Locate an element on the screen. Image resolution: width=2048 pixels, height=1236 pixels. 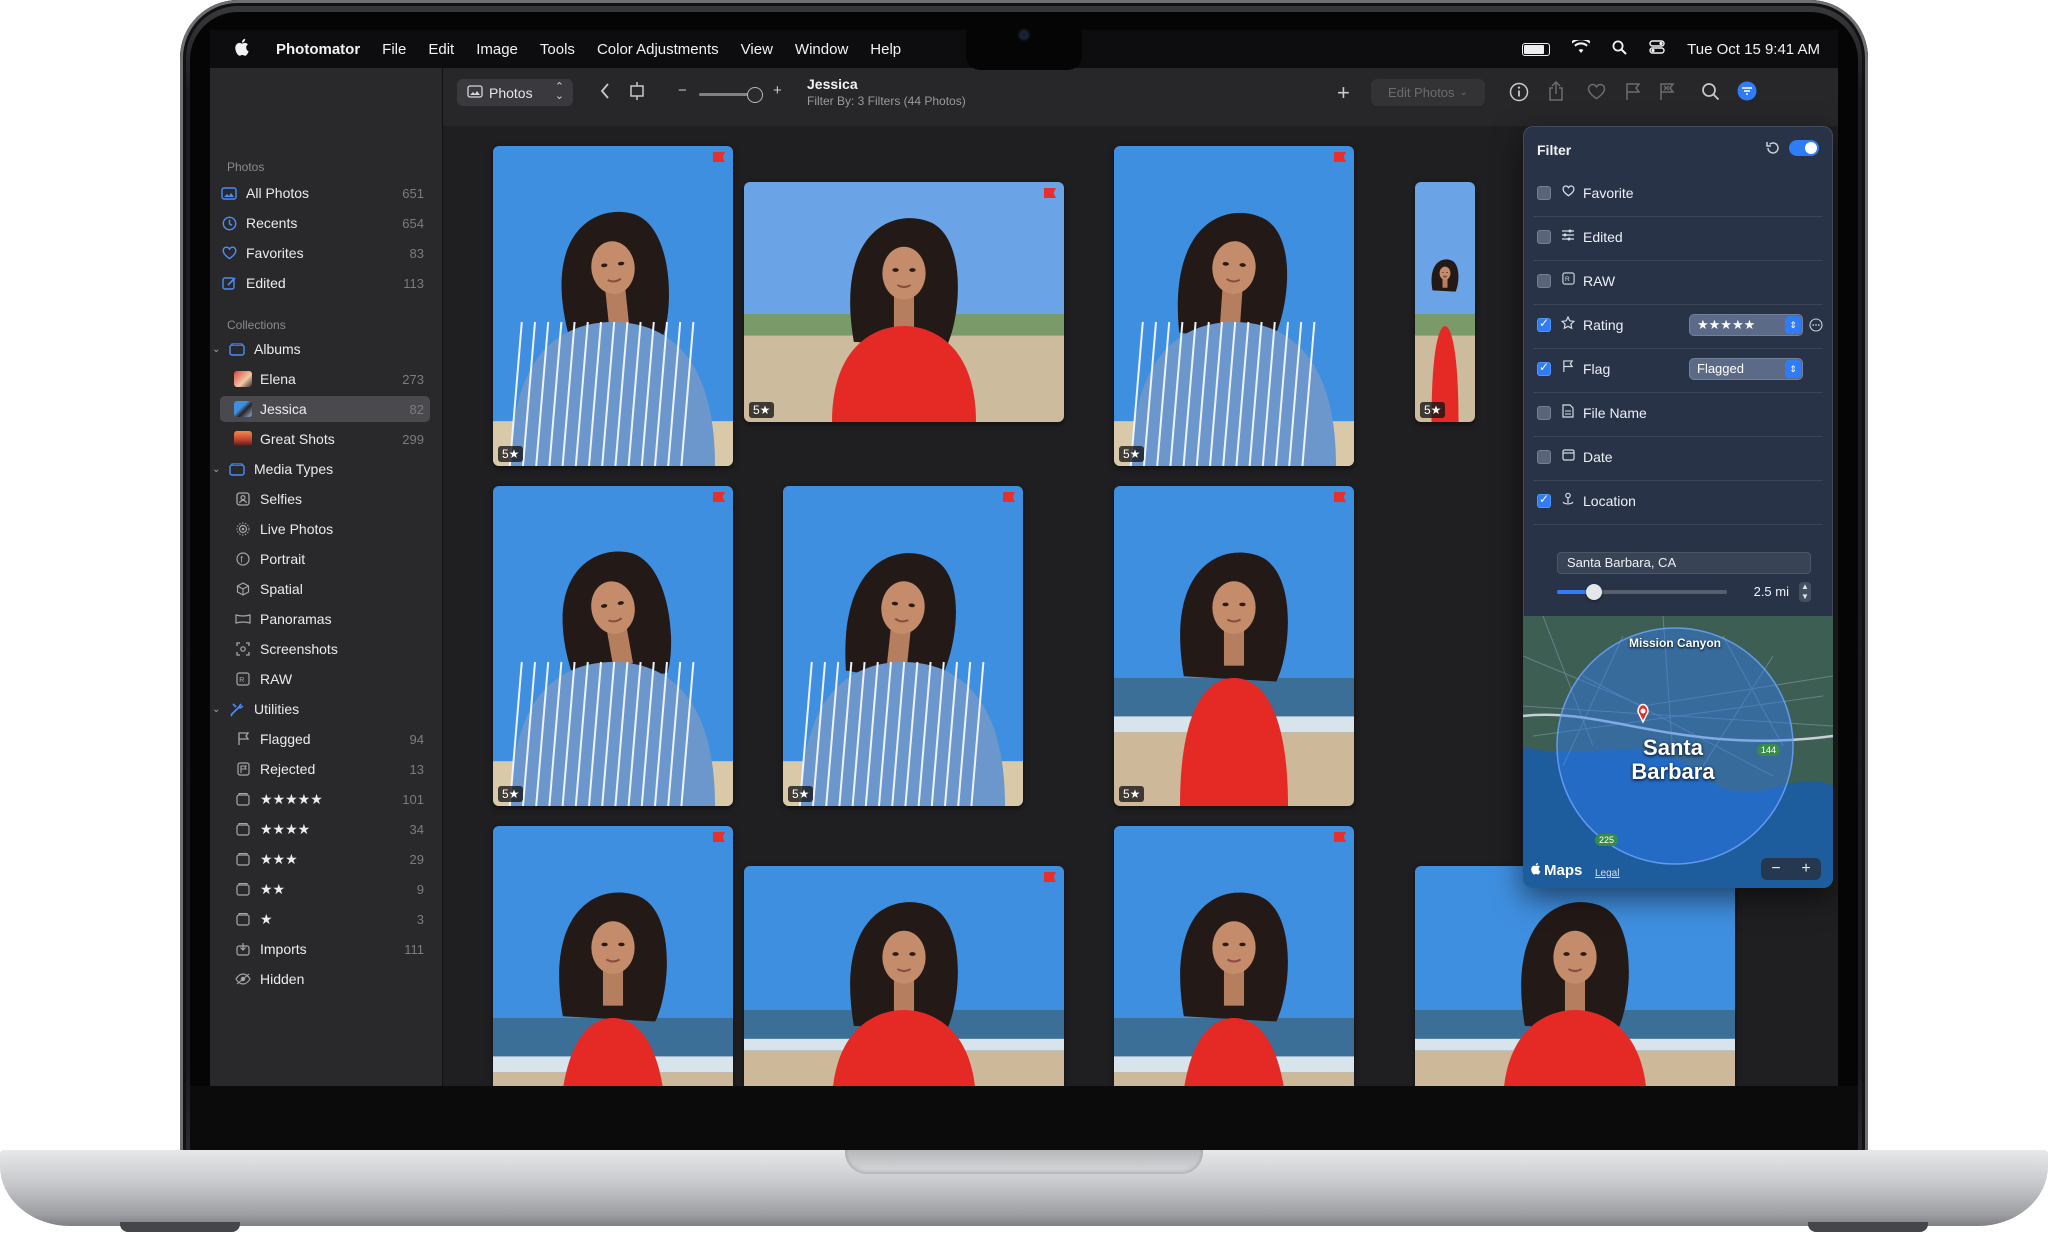
sidebar-item-selfies: Selfies is located at coordinates (325, 499).